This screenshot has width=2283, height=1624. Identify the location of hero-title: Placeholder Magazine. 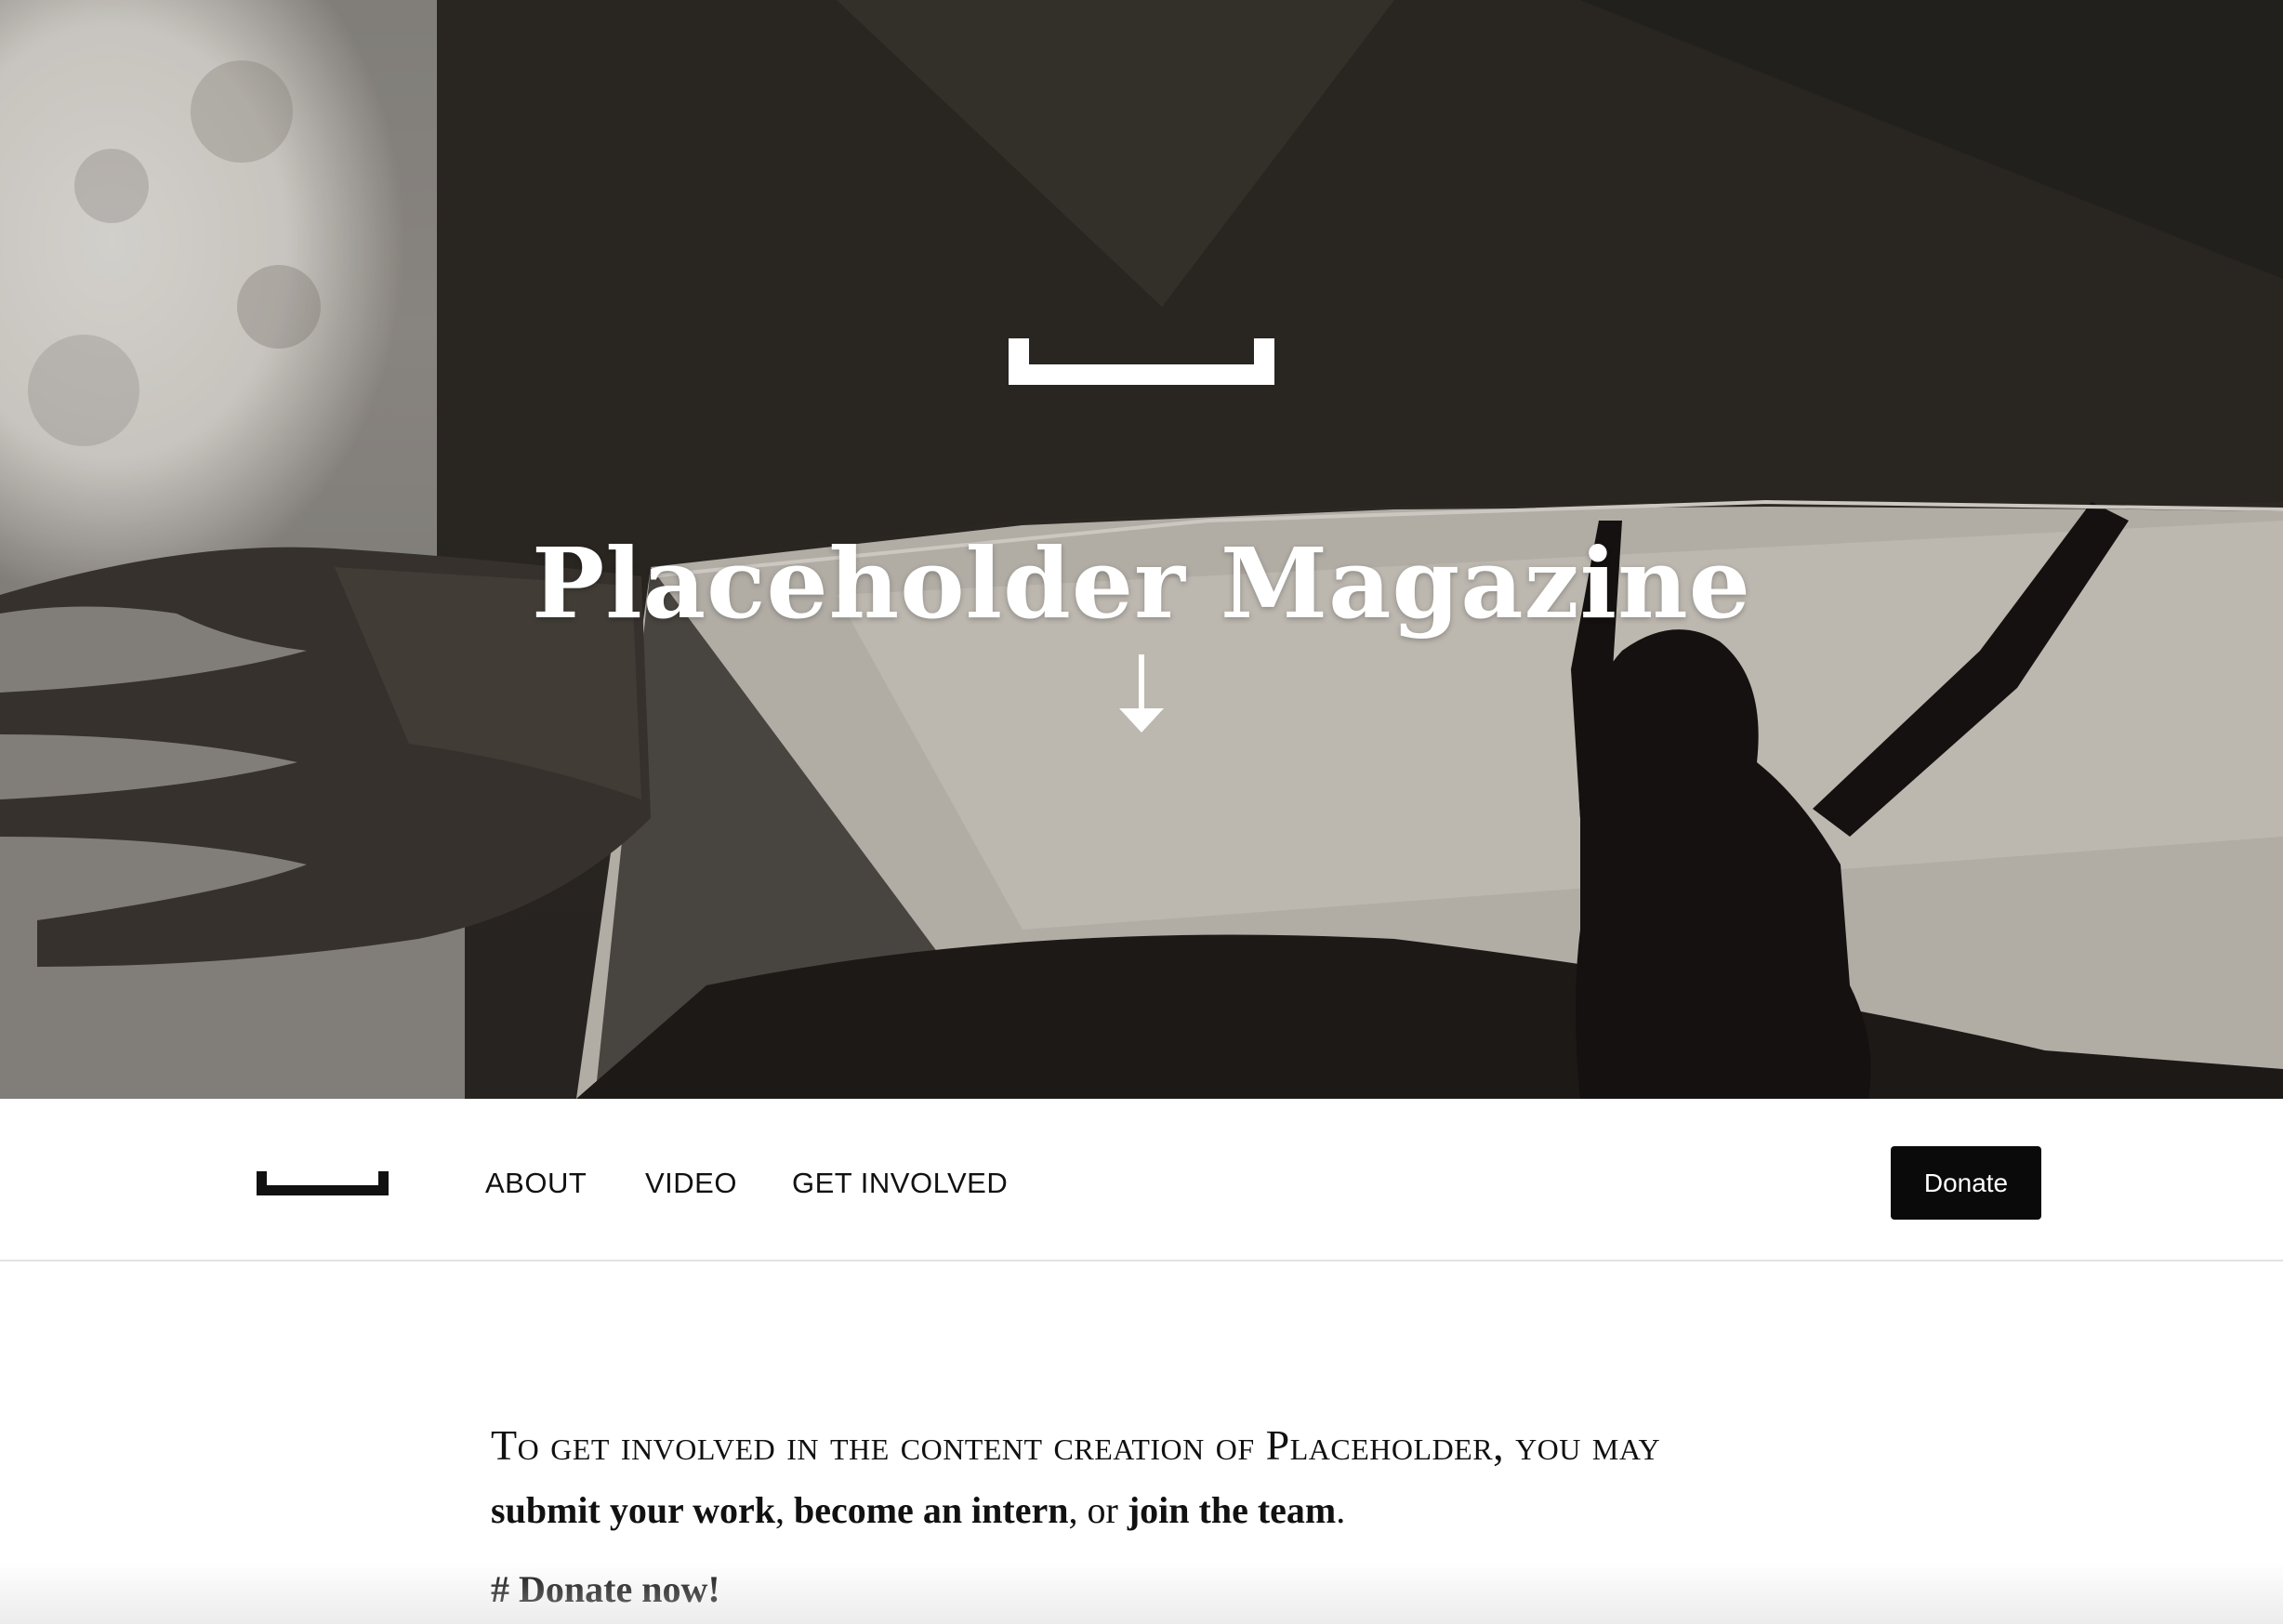
(1141, 582).